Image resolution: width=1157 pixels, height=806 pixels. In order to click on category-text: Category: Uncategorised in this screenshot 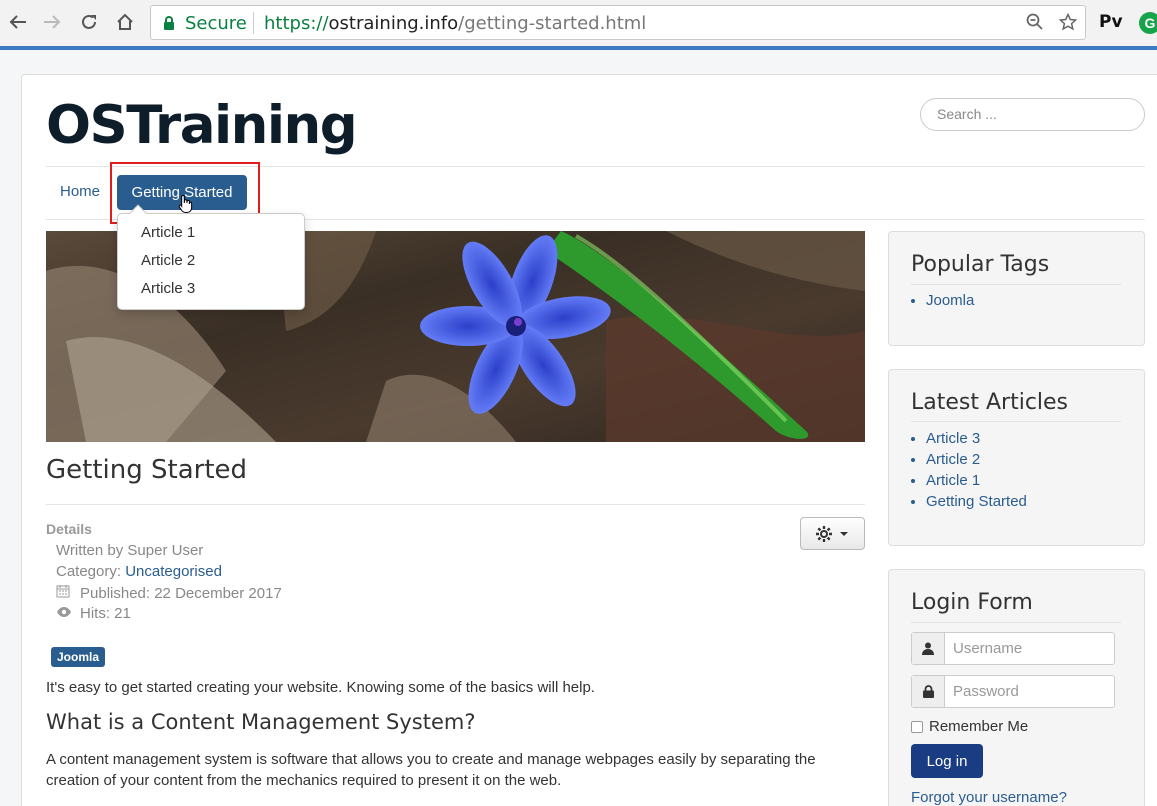, I will do `click(139, 571)`.